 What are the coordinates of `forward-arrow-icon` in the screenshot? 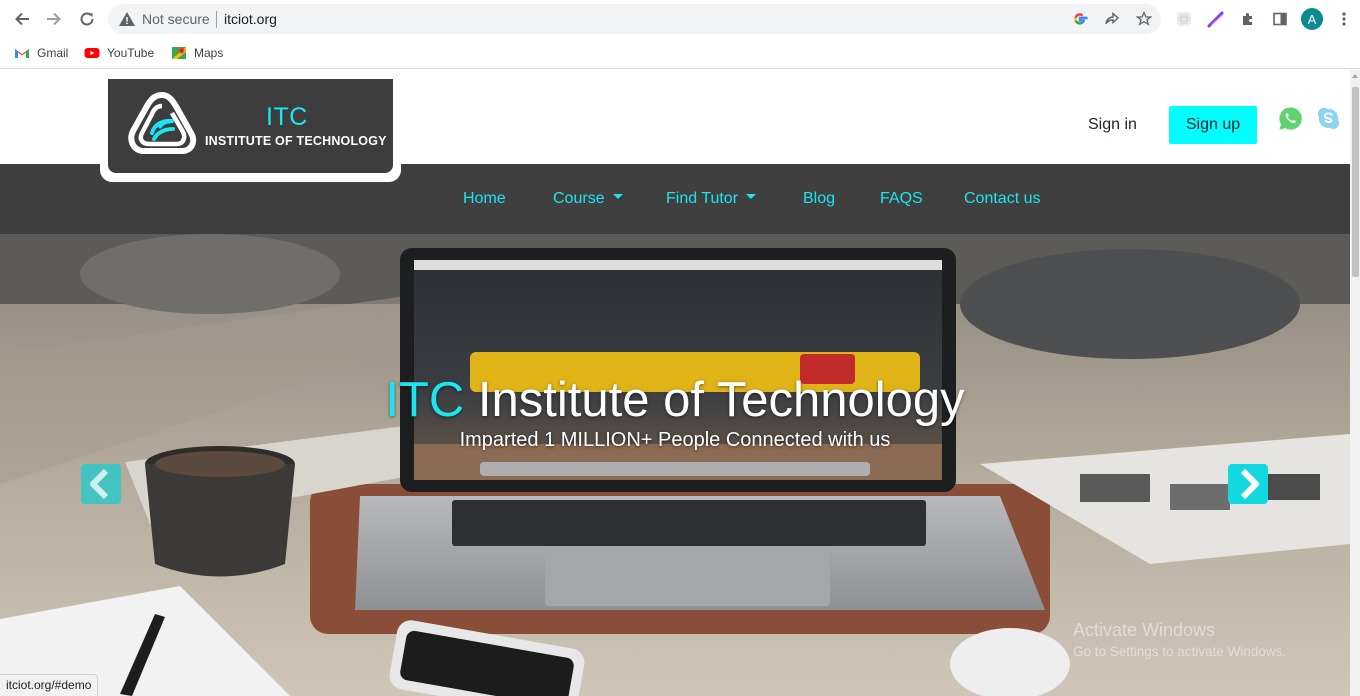 It's located at (54, 19).